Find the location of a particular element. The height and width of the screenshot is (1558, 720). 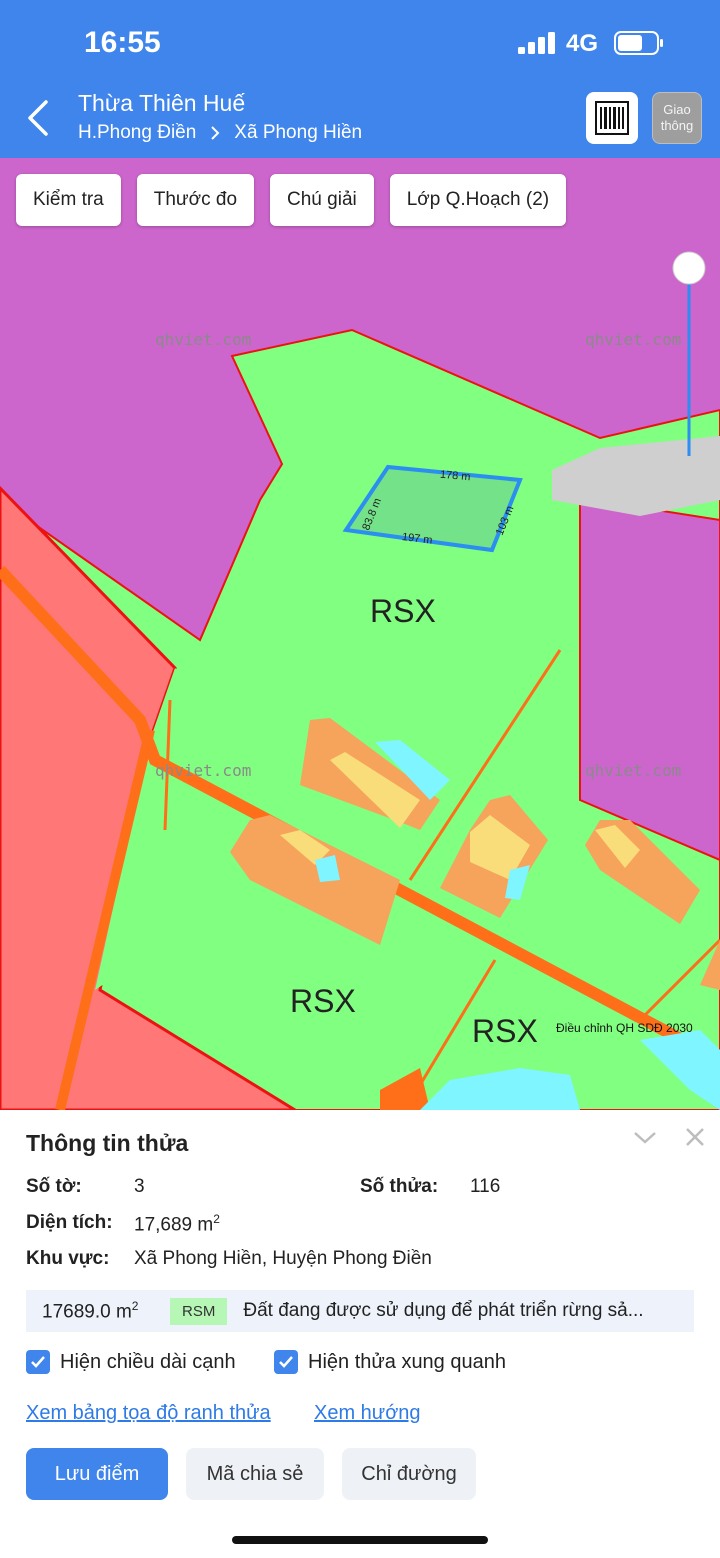

share-code-button: Mã chia sẻ is located at coordinates (255, 1474).